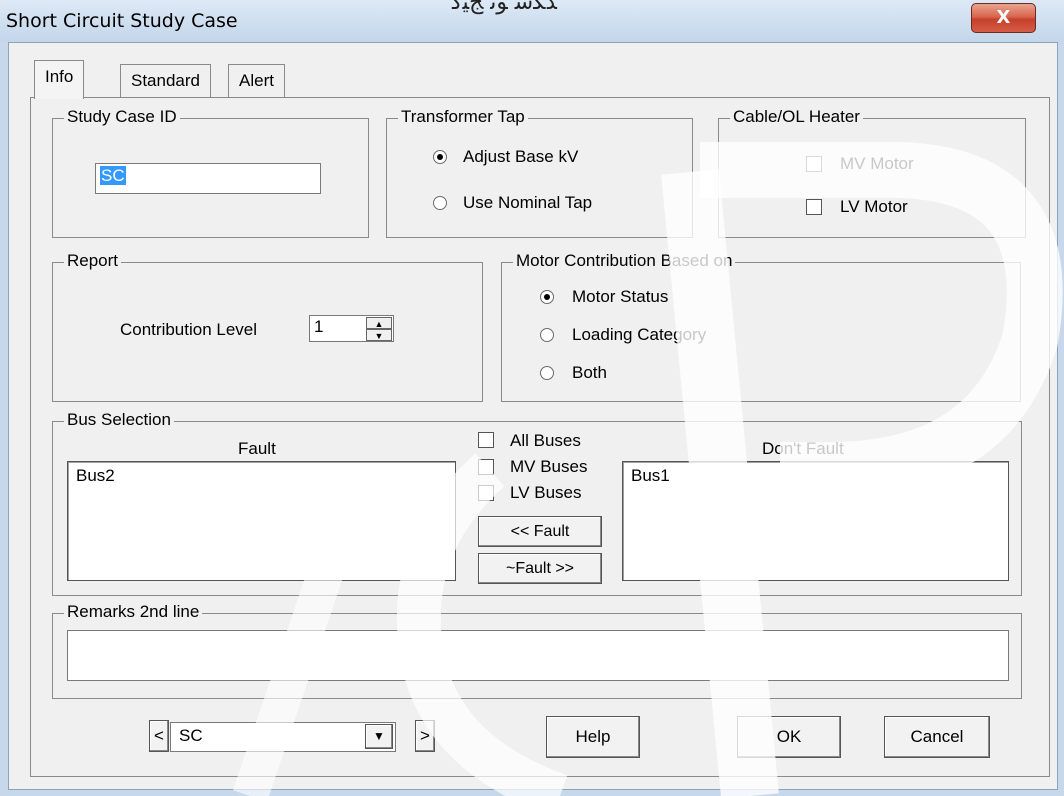  What do you see at coordinates (504, 7) in the screenshot?
I see `title-decoration-text: ﺪﻜﺳ ﻮﺗ ﺞﯿﮔ` at bounding box center [504, 7].